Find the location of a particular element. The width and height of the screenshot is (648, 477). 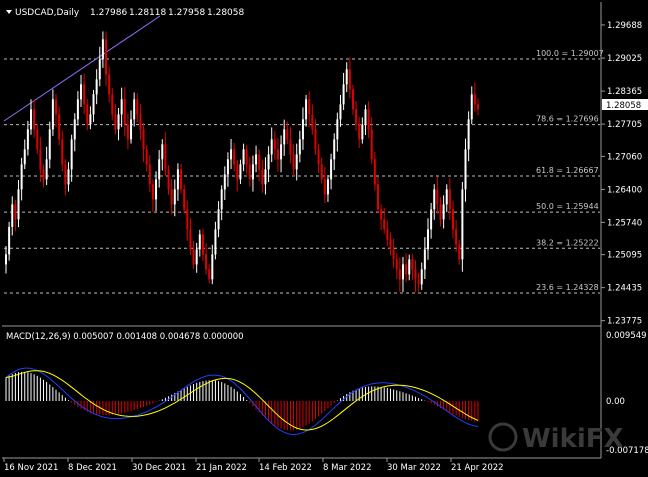

time-axis-label: 21 Jan 2022 is located at coordinates (221, 468).